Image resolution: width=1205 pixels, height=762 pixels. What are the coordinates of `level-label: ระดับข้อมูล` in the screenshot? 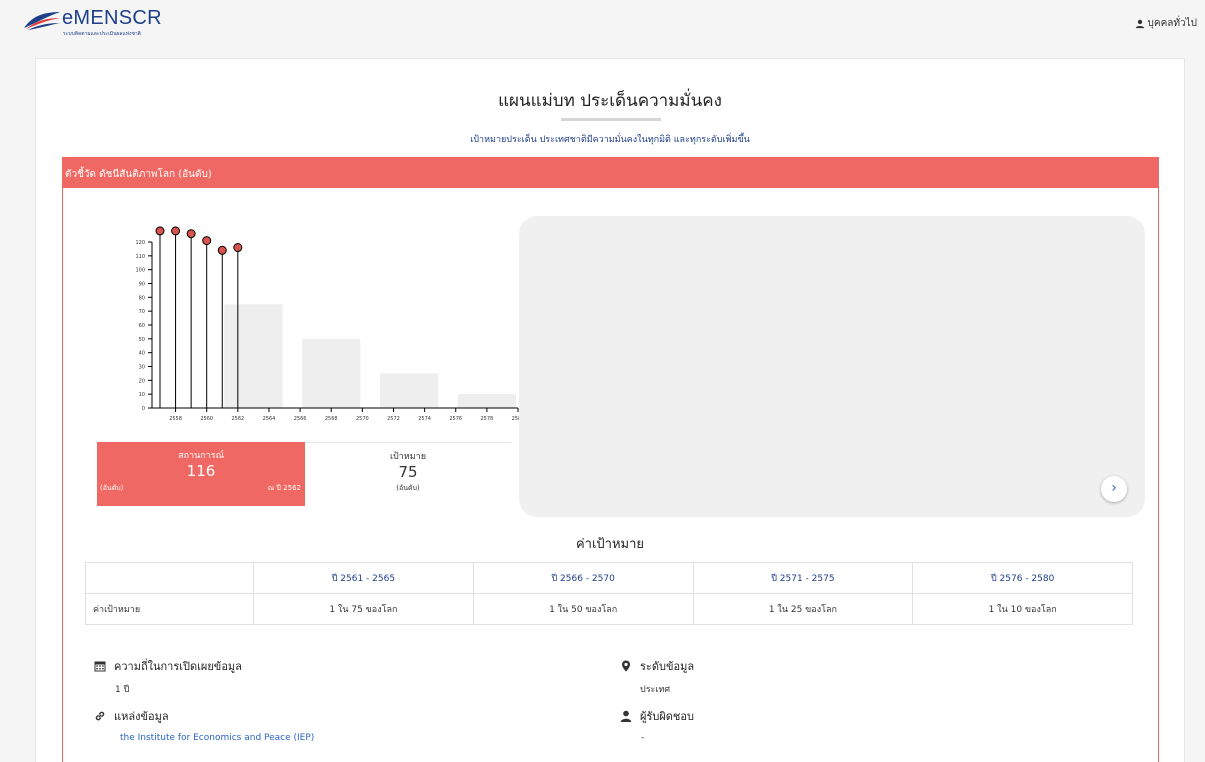 It's located at (667, 666).